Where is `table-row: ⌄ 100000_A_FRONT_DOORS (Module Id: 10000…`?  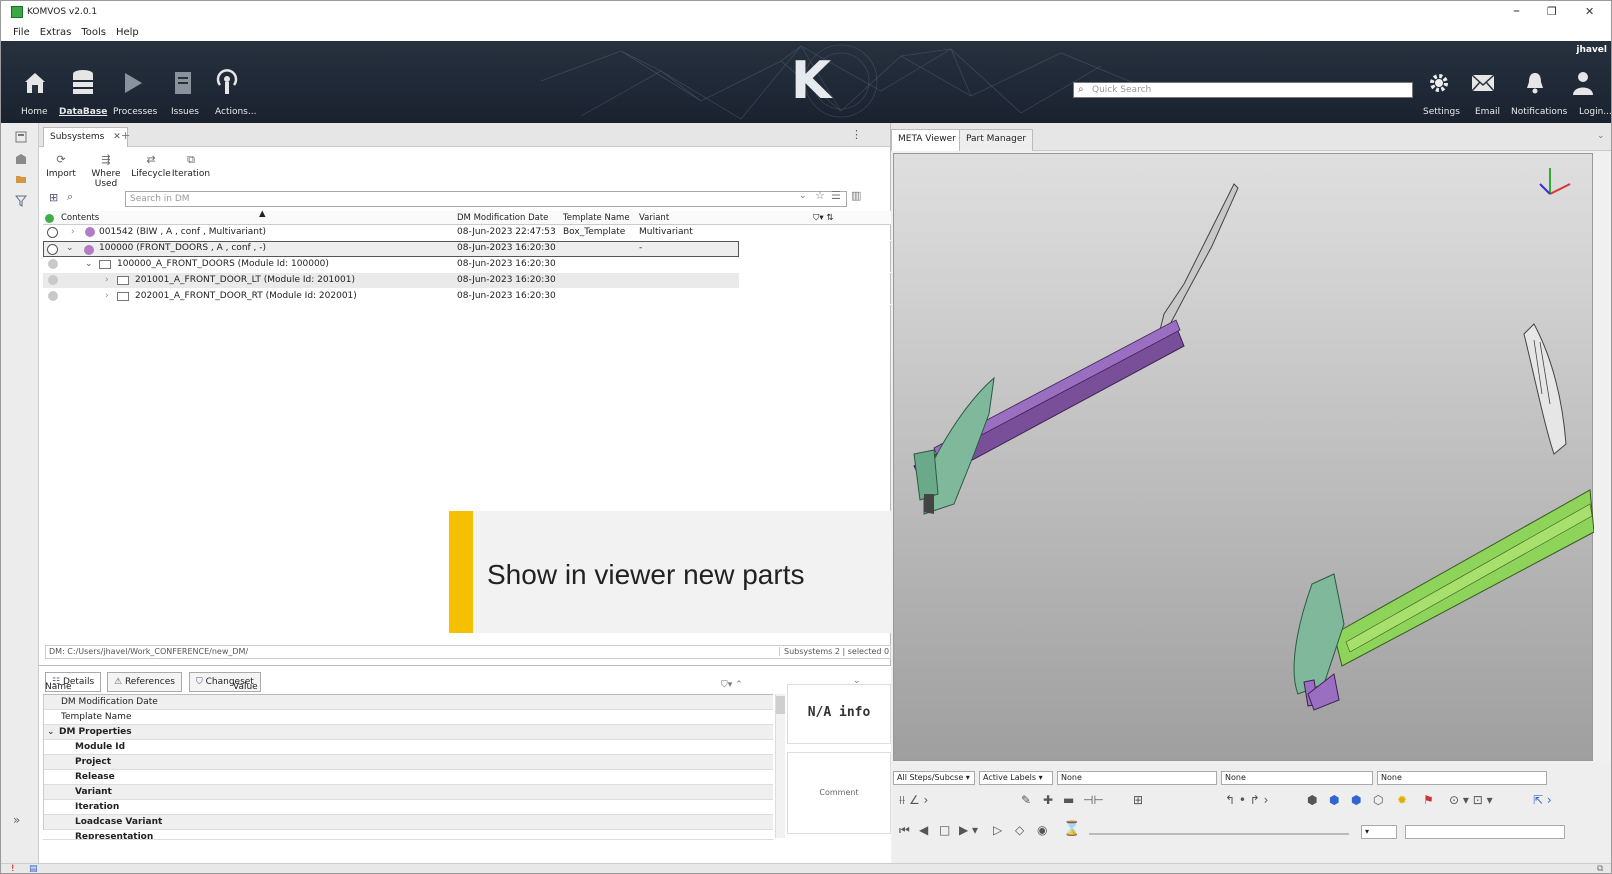
table-row: ⌄ 100000_A_FRONT_DOORS (Module Id: 10000… is located at coordinates (467, 265).